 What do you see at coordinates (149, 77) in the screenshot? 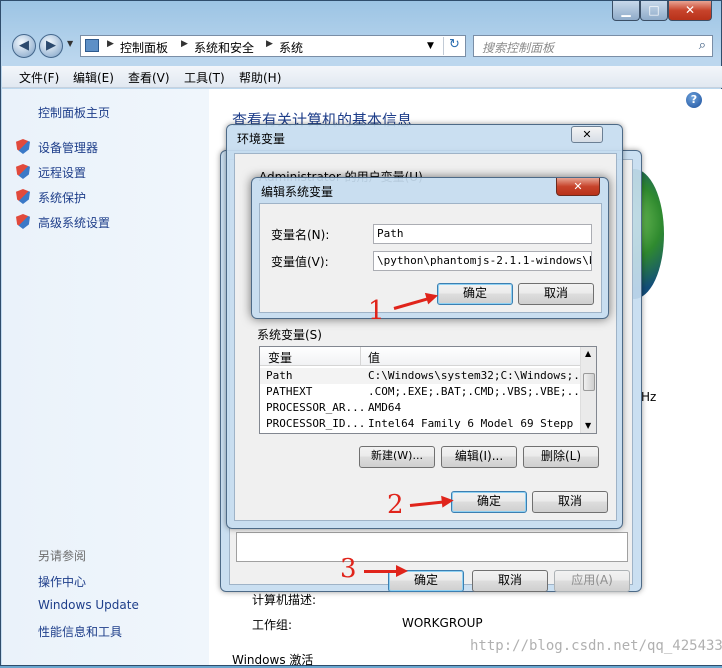
I see `menu-view: 查看(V)` at bounding box center [149, 77].